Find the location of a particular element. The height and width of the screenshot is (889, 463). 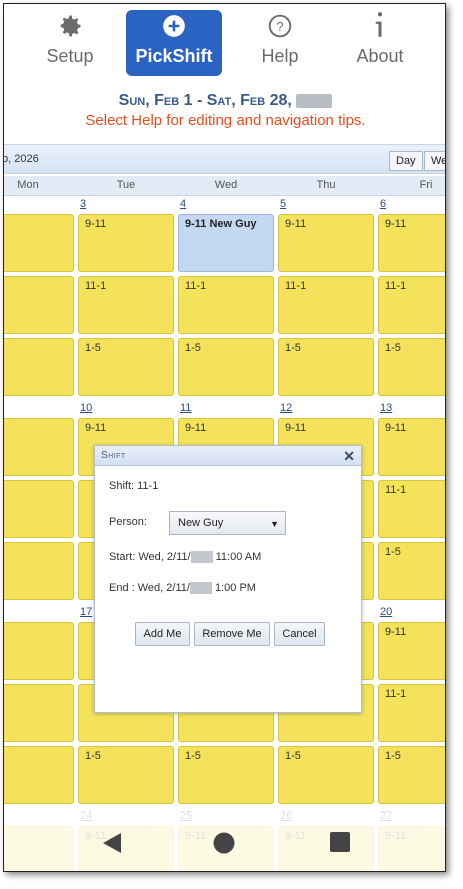

date-link: 3 is located at coordinates (83, 204).